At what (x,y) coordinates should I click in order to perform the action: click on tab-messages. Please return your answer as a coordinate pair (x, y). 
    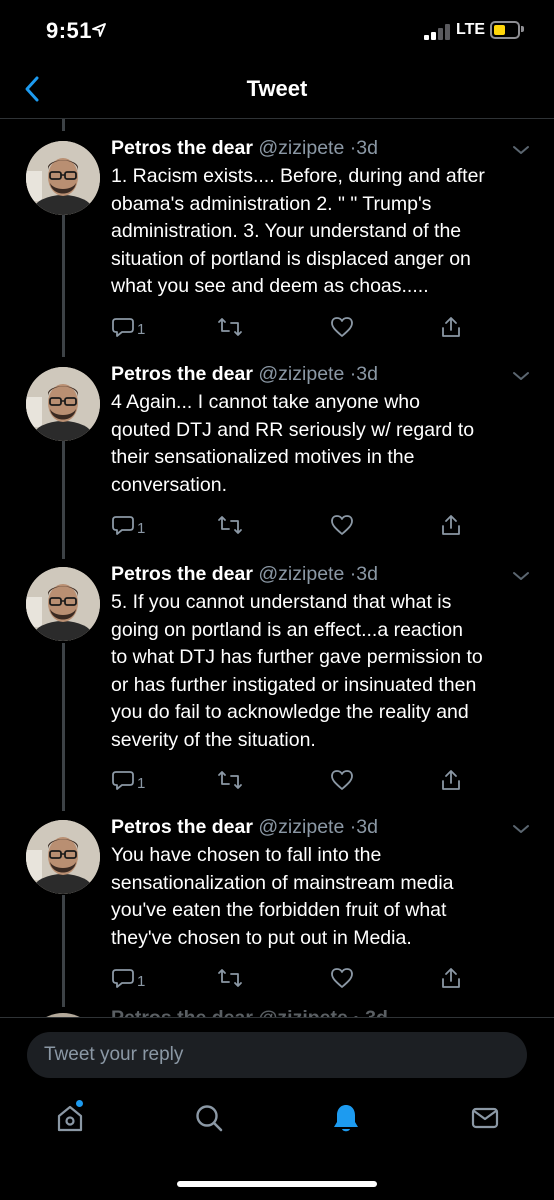
    Looking at the image, I should click on (485, 1120).